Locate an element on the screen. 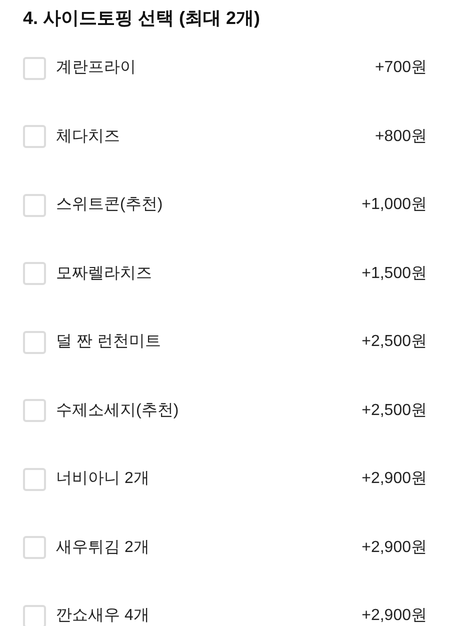 The width and height of the screenshot is (450, 626). option-label: 모짜렐라치즈 is located at coordinates (104, 274).